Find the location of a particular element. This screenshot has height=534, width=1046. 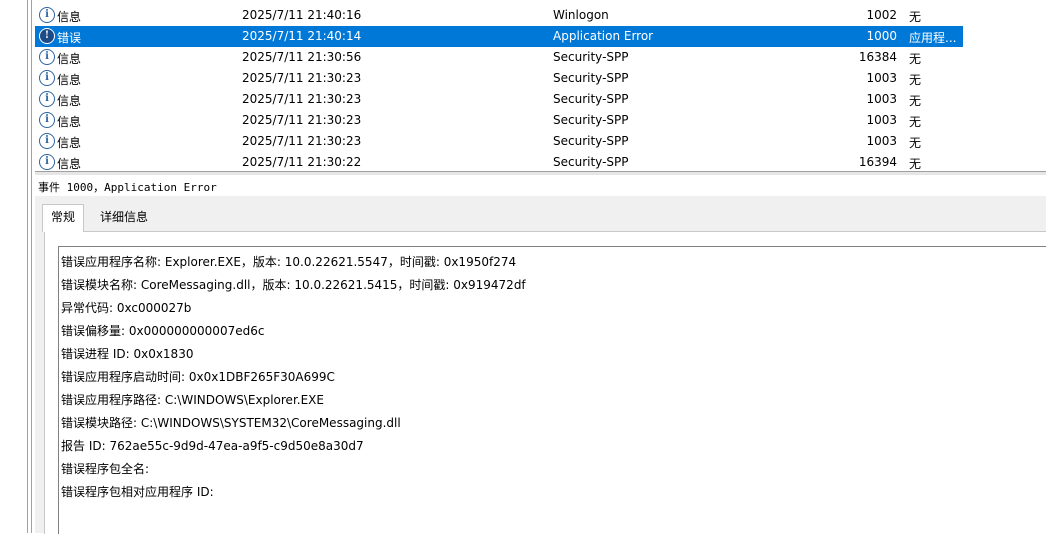

event-id: 1002 is located at coordinates (881, 15).